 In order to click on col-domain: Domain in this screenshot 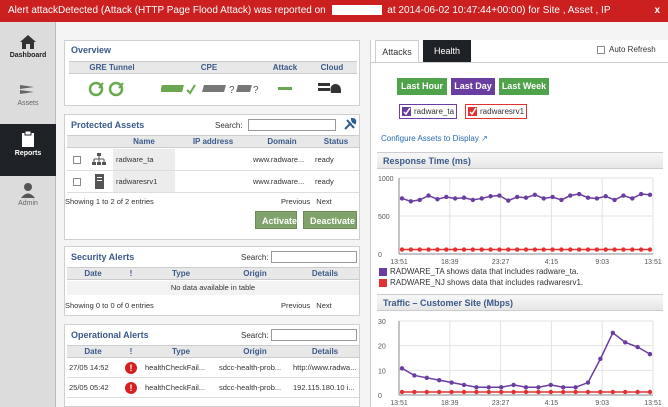, I will do `click(282, 142)`.